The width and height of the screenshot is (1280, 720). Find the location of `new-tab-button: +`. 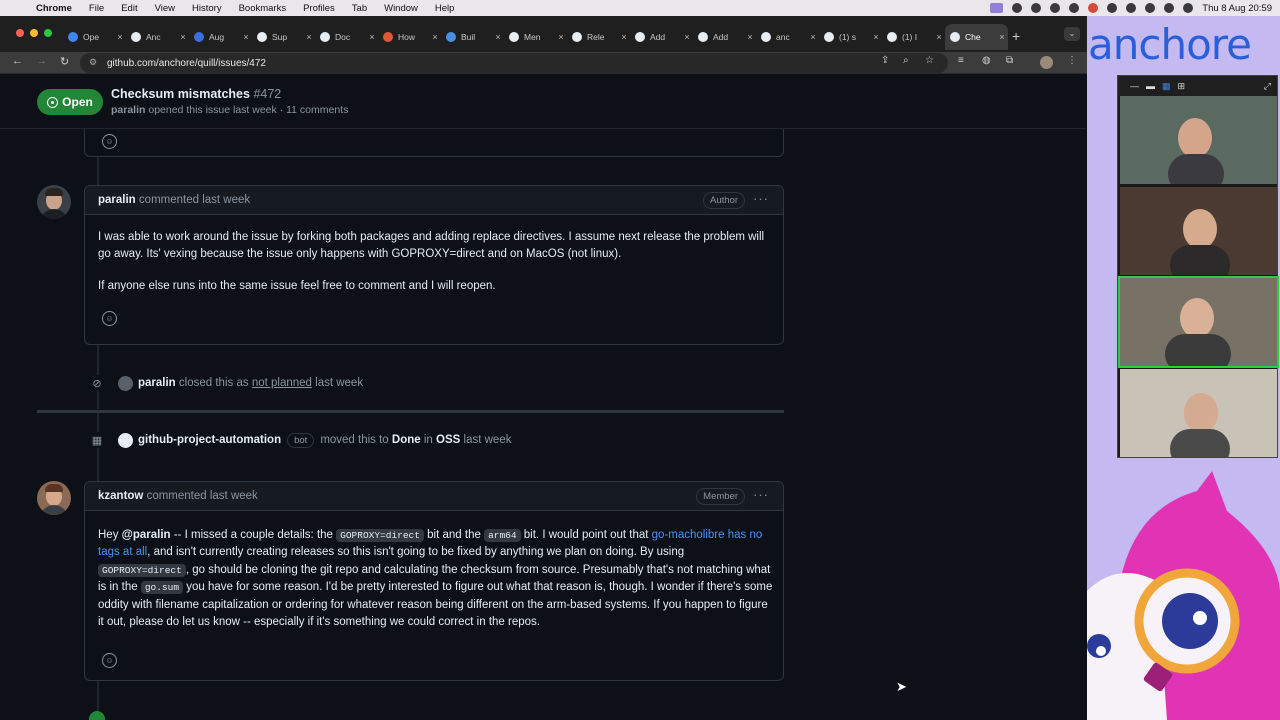

new-tab-button: + is located at coordinates (1016, 36).